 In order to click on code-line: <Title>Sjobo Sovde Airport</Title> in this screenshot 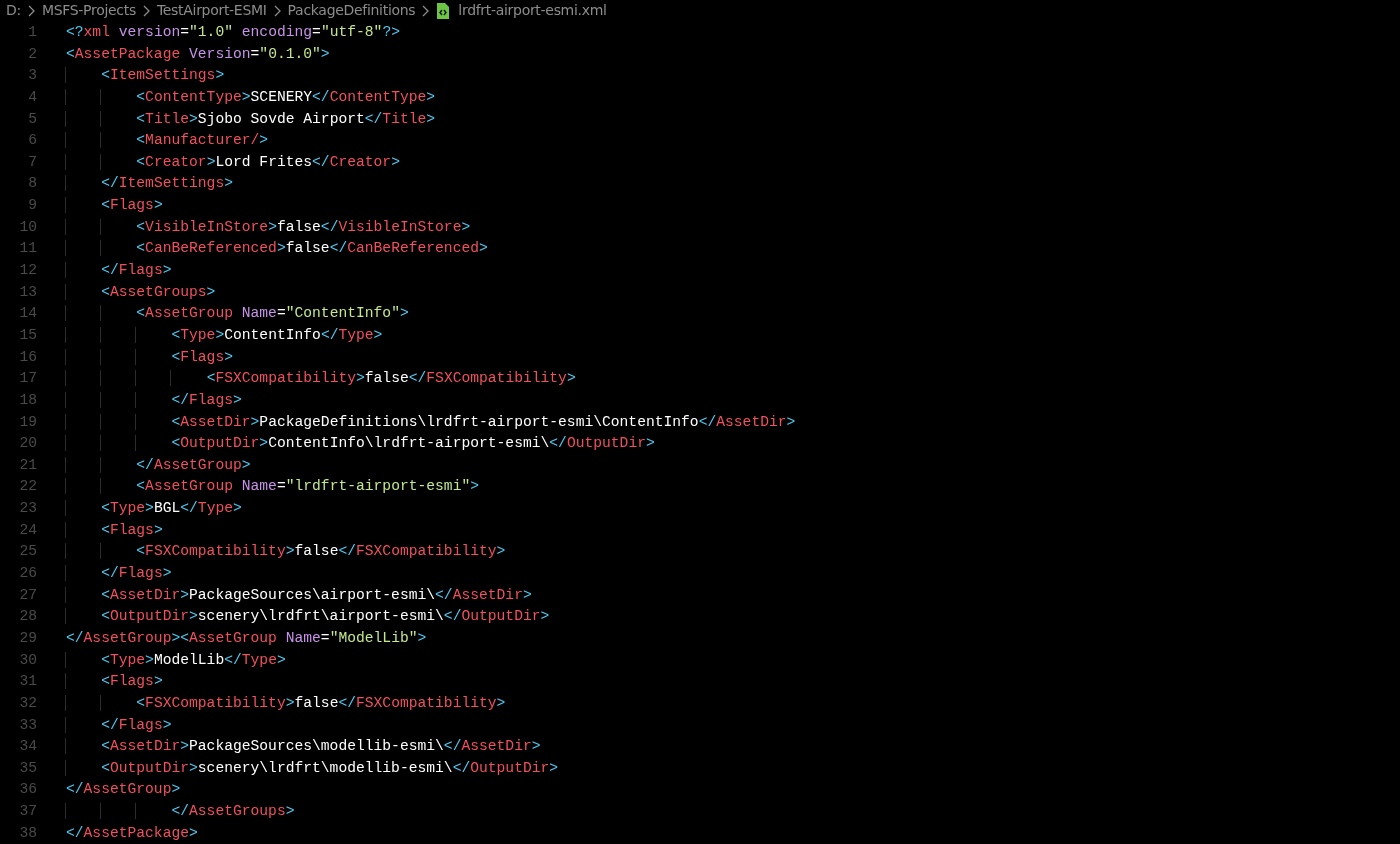, I will do `click(251, 119)`.